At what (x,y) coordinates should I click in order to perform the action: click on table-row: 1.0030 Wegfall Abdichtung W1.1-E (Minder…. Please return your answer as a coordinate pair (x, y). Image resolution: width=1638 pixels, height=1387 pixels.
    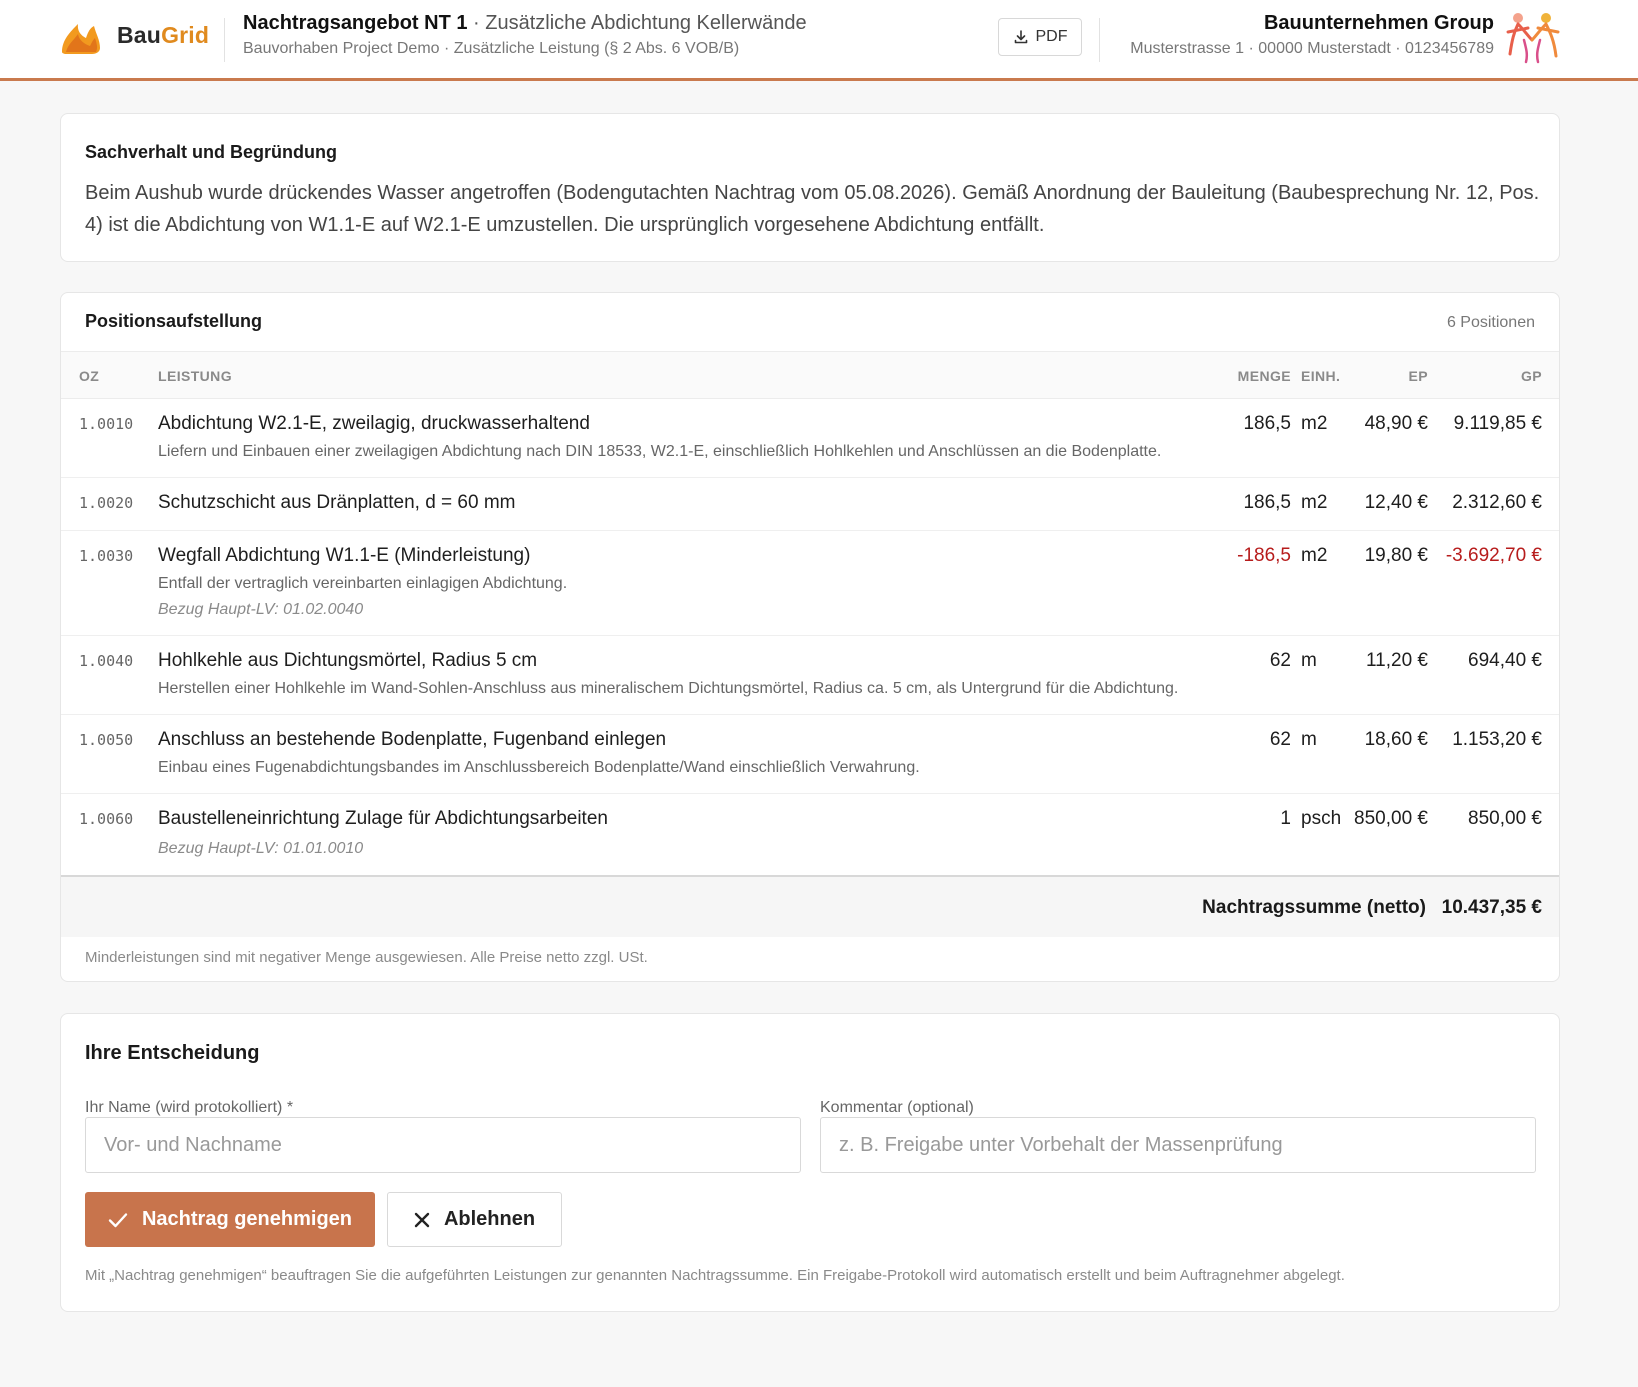
    Looking at the image, I should click on (810, 583).